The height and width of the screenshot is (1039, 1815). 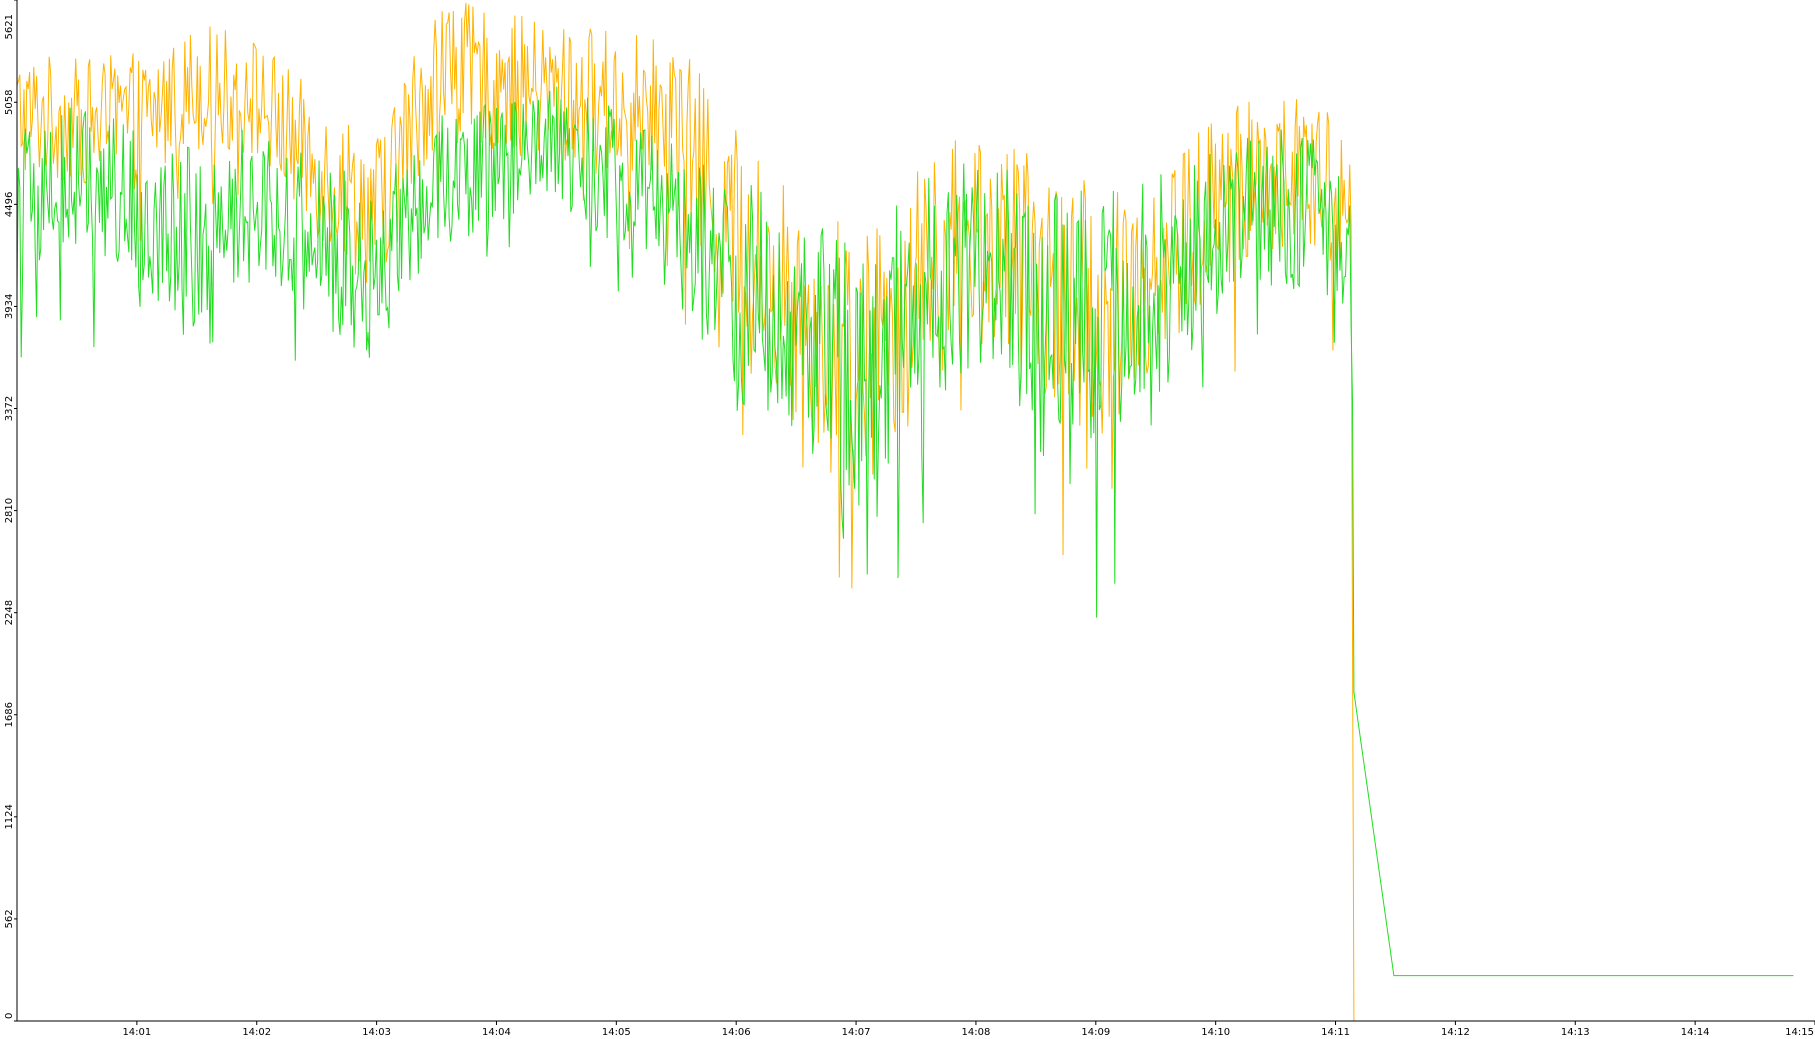 I want to click on x-tick-label: 14:04, so click(x=496, y=1032).